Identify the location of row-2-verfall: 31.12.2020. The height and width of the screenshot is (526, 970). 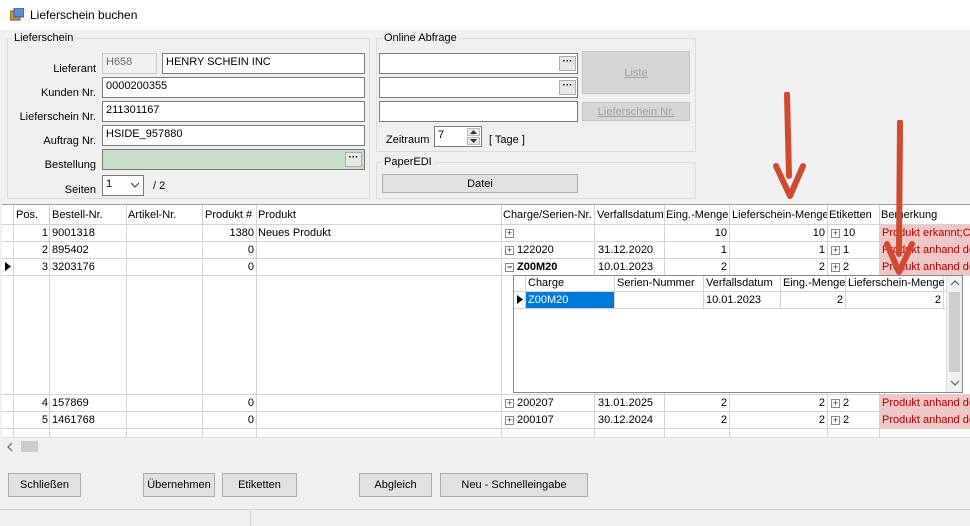
(625, 250).